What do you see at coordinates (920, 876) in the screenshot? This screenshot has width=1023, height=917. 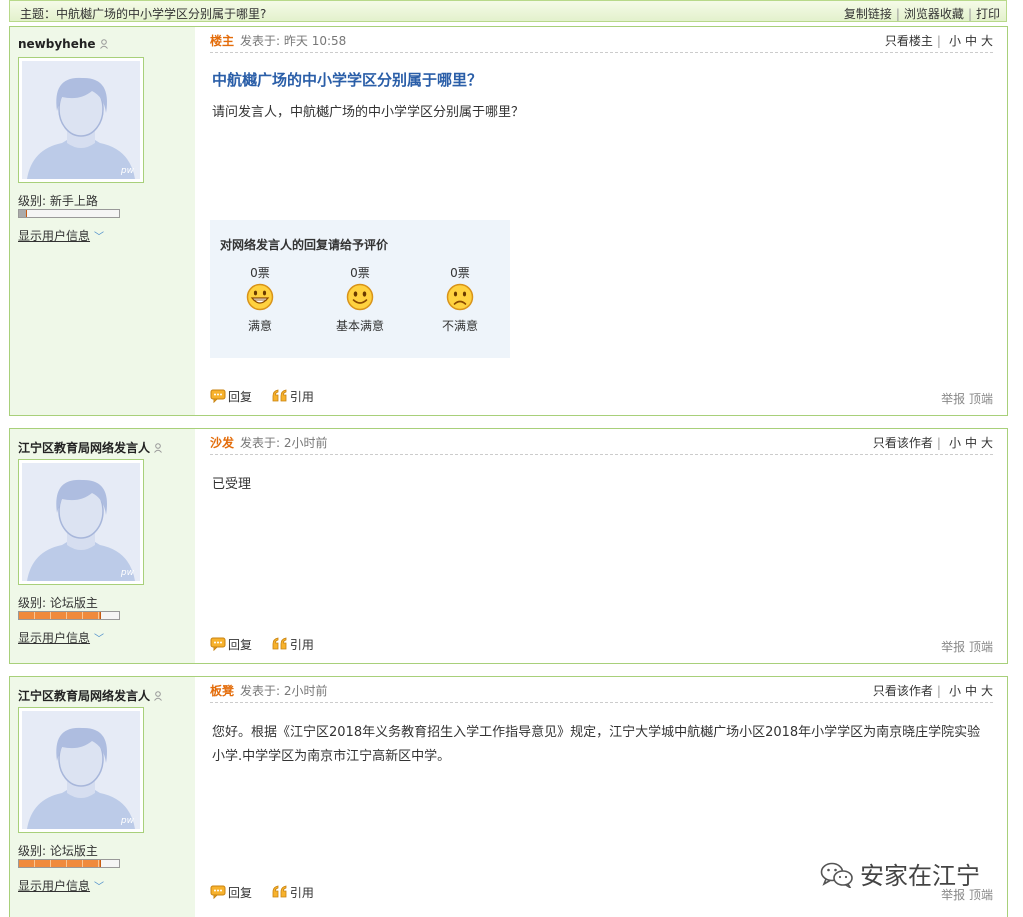 I see `watermark-text: 安家在江宁` at bounding box center [920, 876].